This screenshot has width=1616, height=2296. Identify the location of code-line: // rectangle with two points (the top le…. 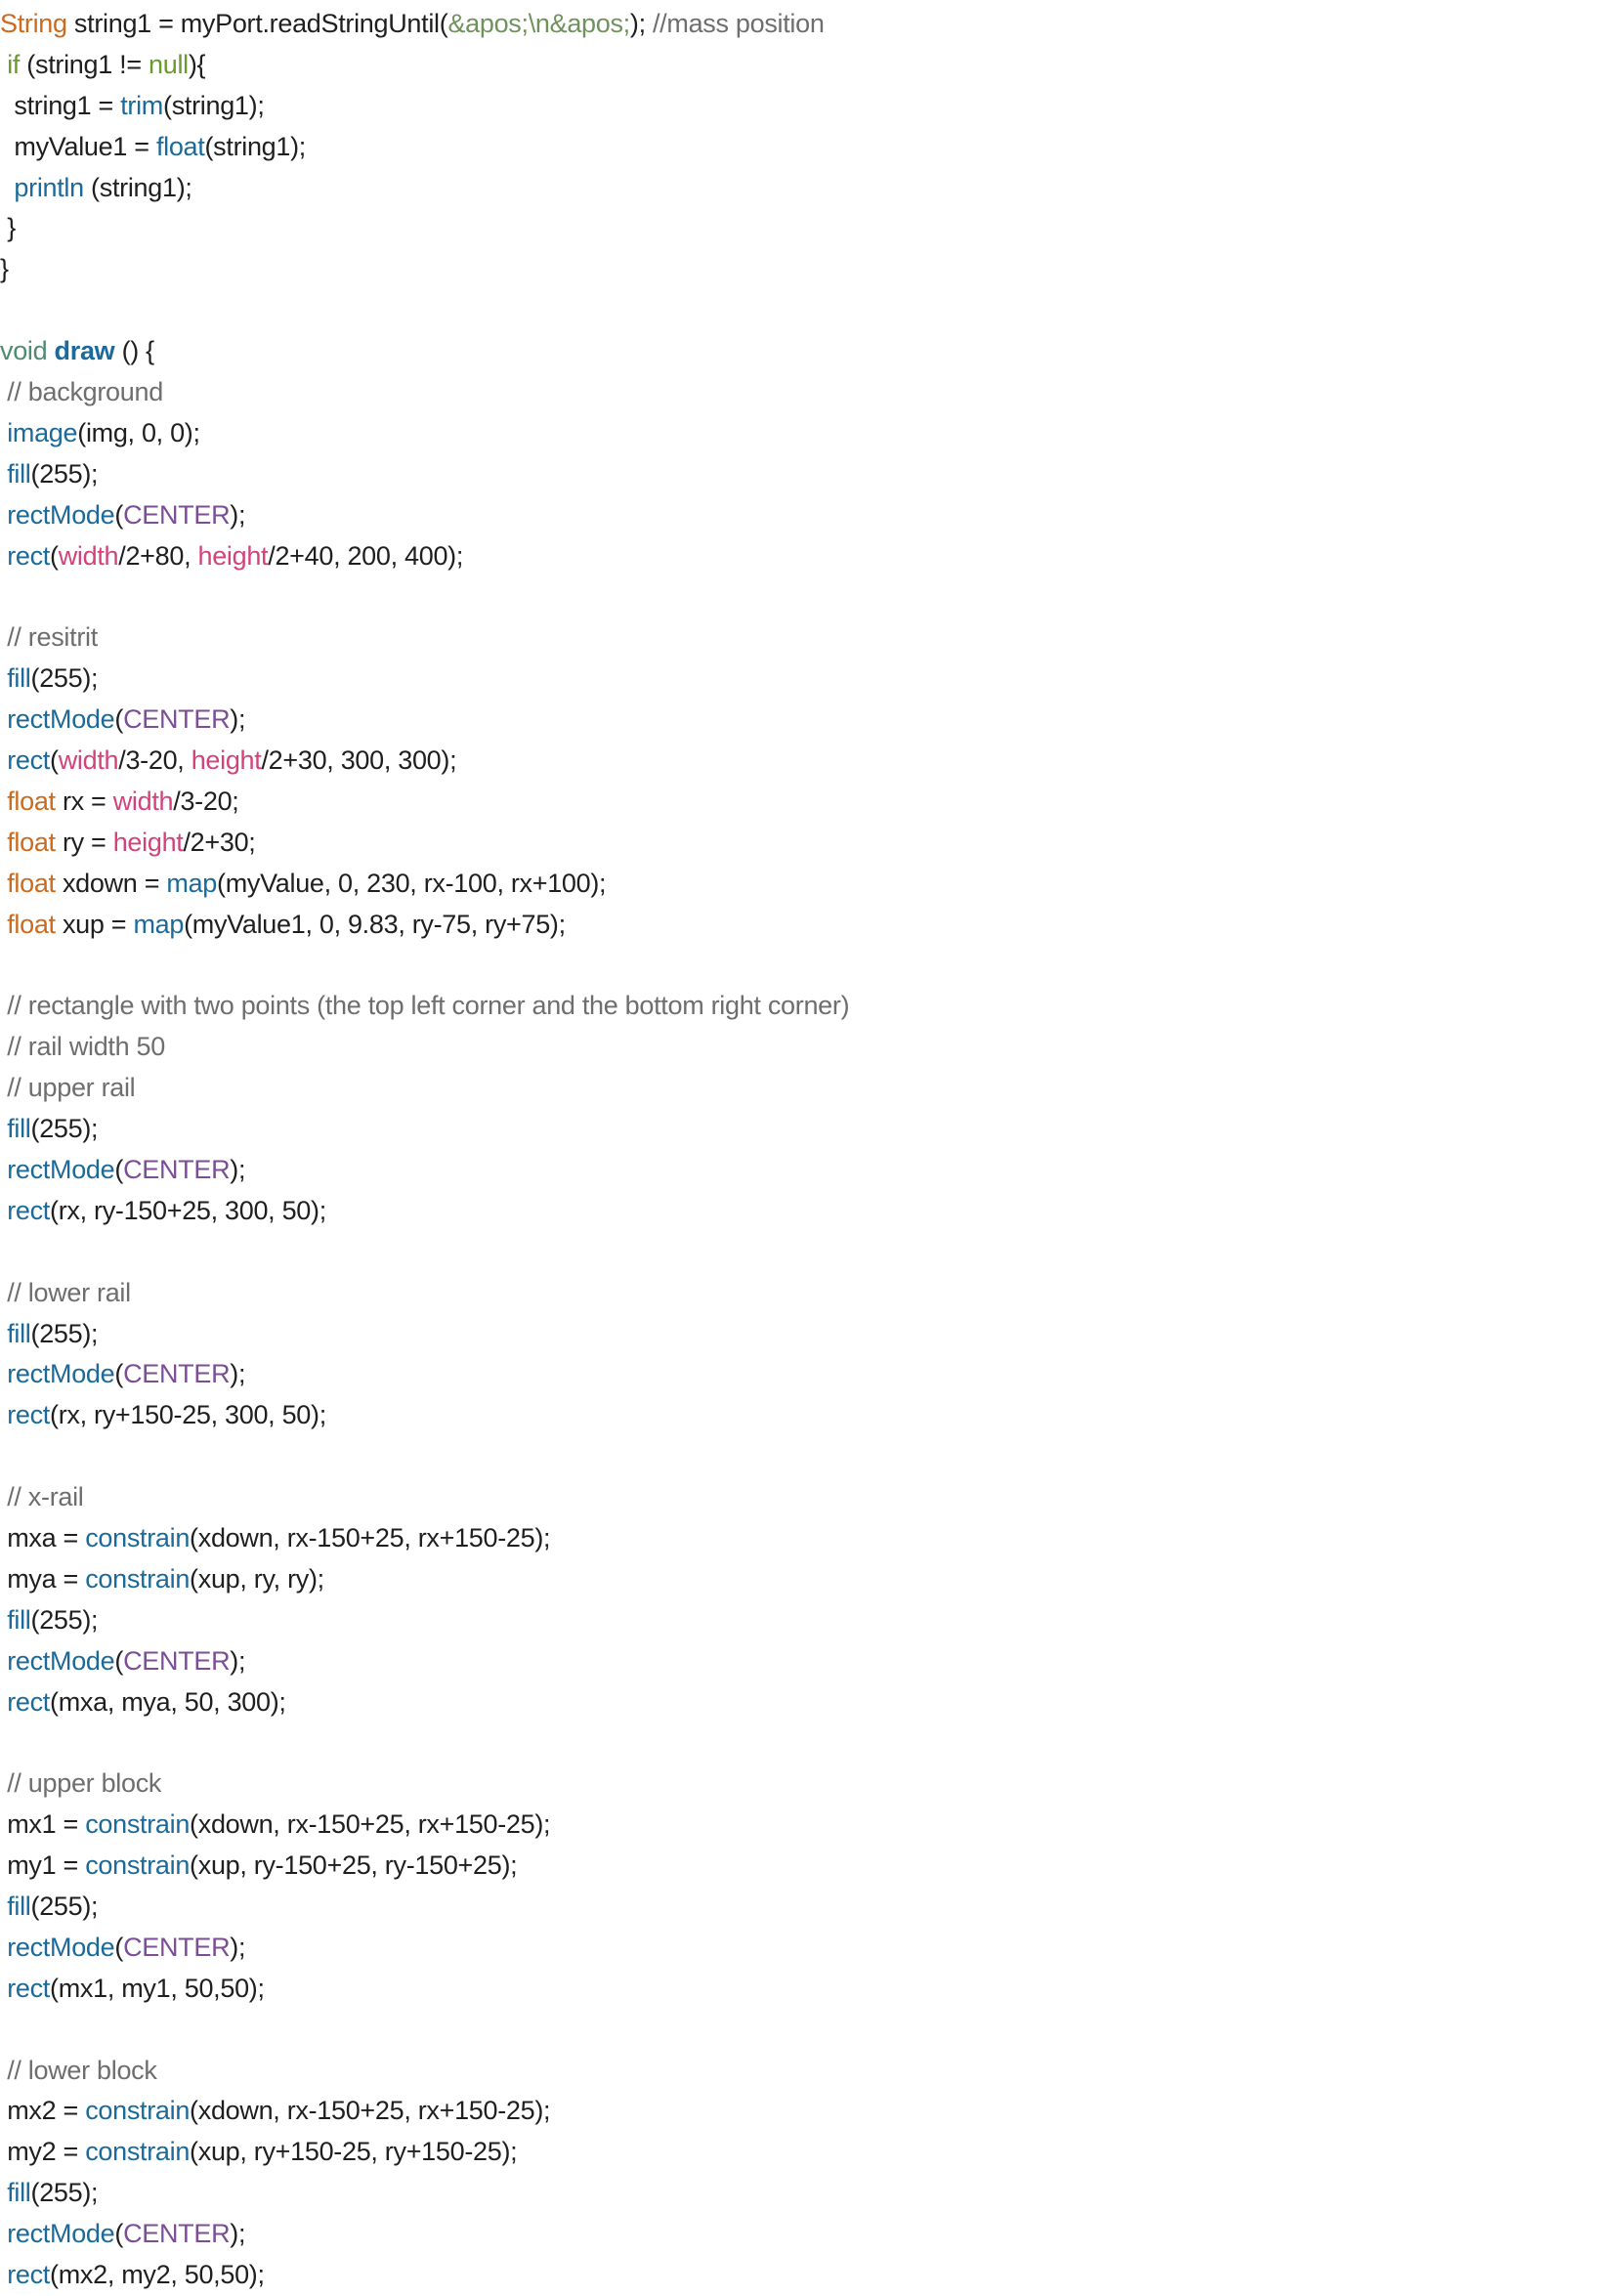
(808, 1007).